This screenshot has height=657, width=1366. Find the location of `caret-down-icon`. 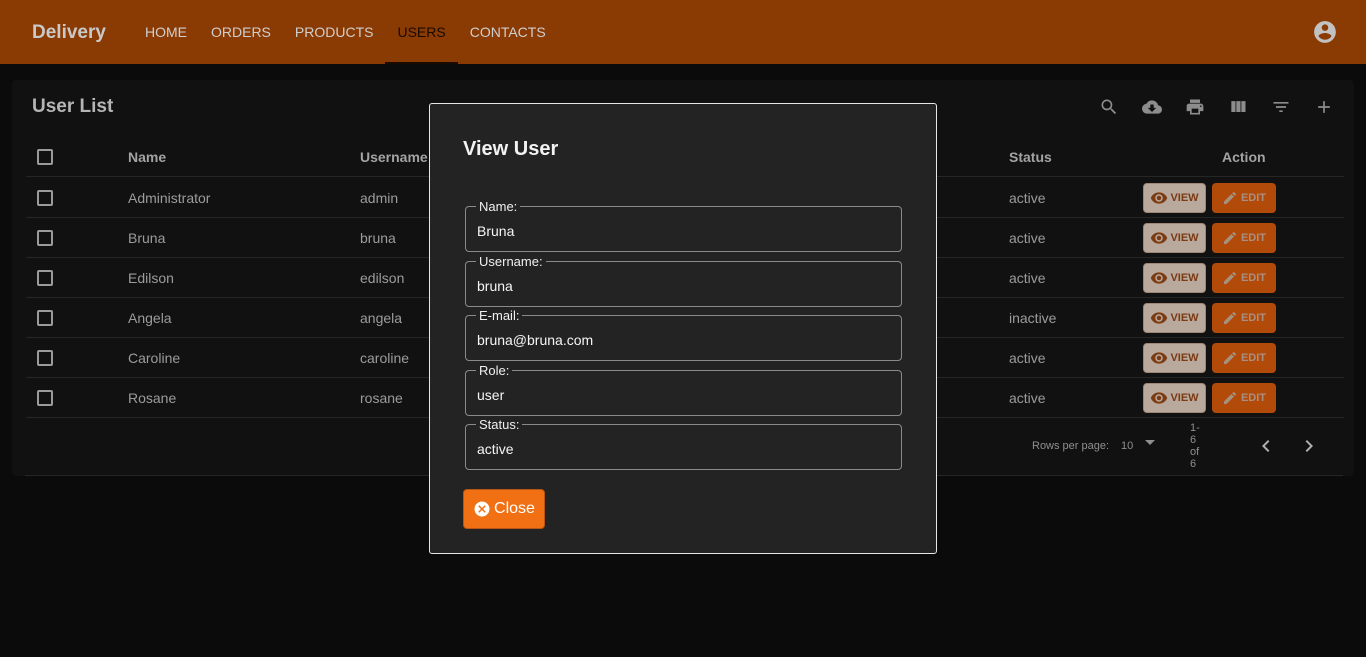

caret-down-icon is located at coordinates (1150, 442).